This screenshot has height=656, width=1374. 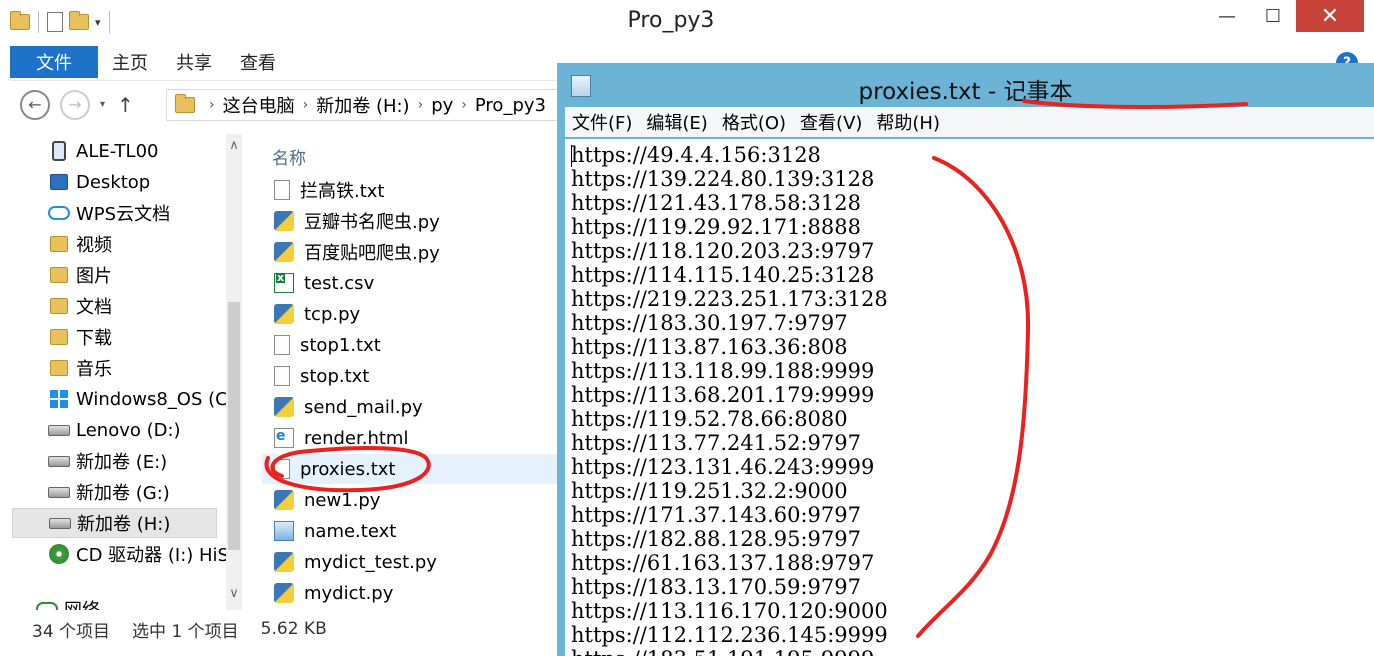 I want to click on file-name: name.text, so click(x=350, y=531).